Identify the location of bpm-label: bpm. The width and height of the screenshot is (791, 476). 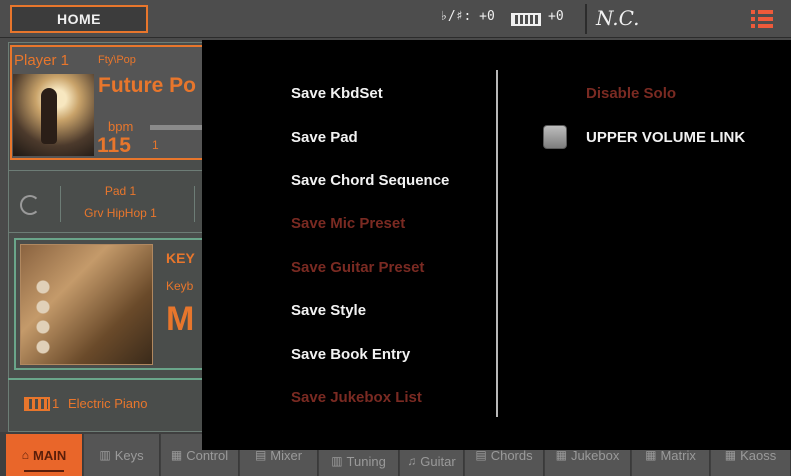
(121, 126).